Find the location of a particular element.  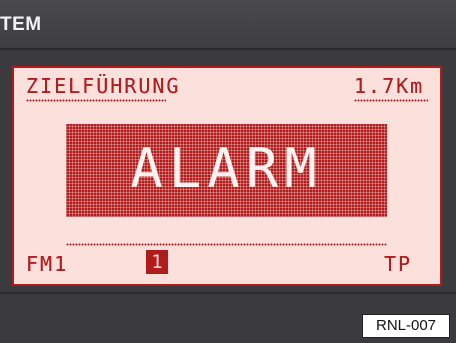

brand-label: TEM is located at coordinates (21, 24).